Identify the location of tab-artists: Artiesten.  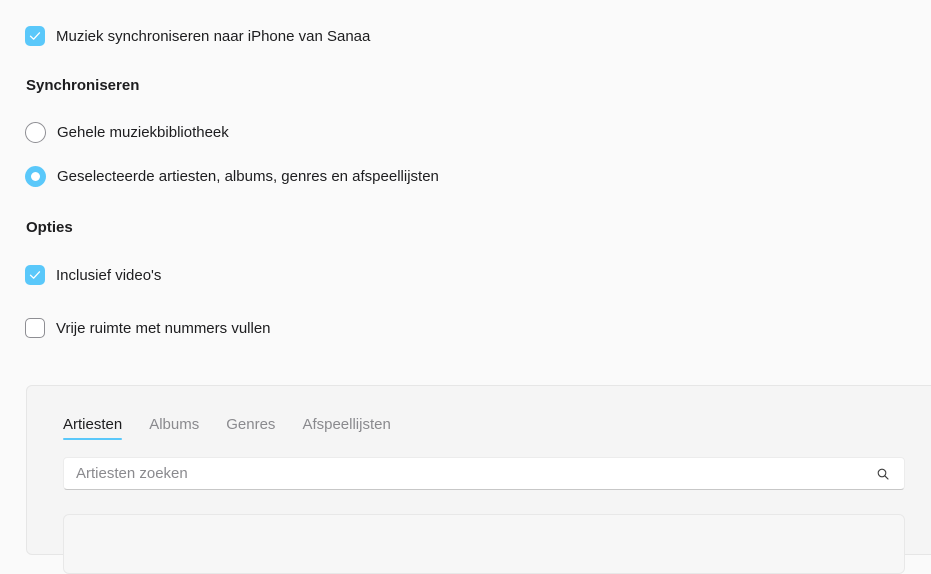
(93, 428).